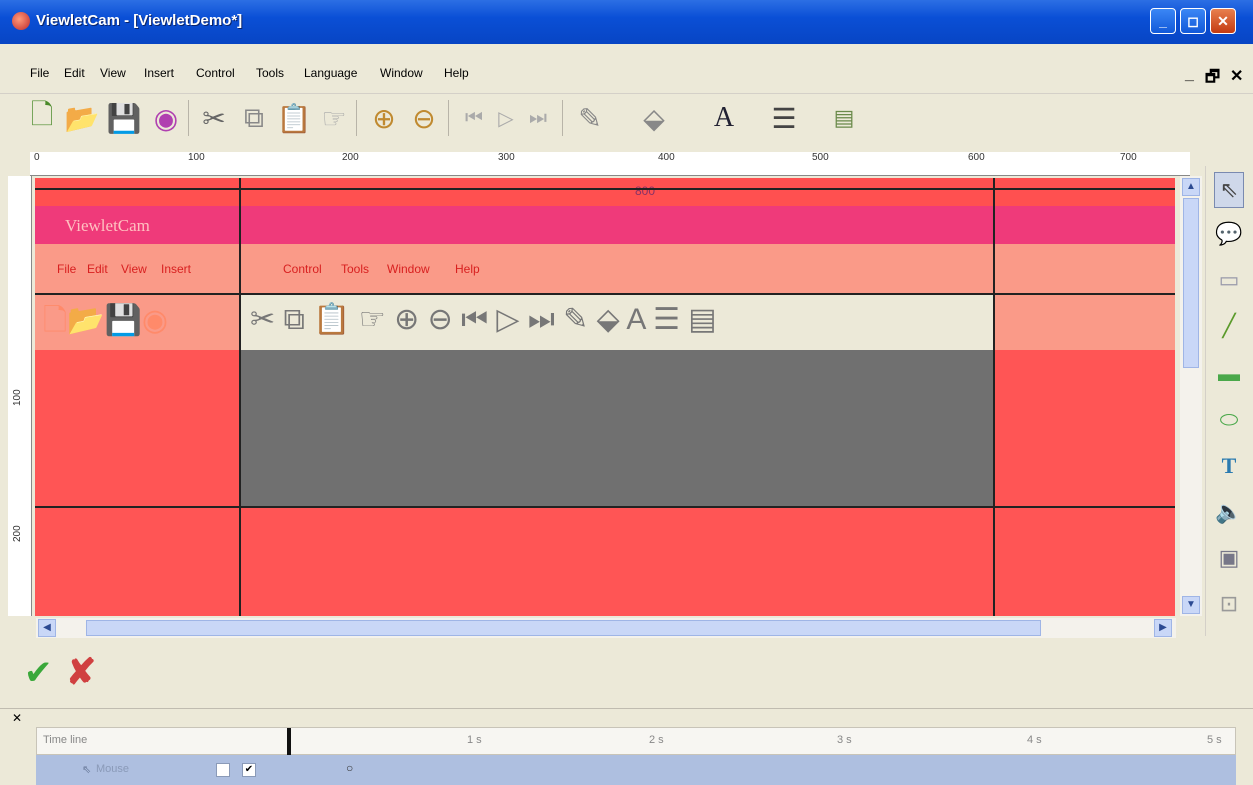 This screenshot has height=785, width=1253. Describe the element at coordinates (1229, 420) in the screenshot. I see `ellipse-tool-icon: ⬭` at that location.